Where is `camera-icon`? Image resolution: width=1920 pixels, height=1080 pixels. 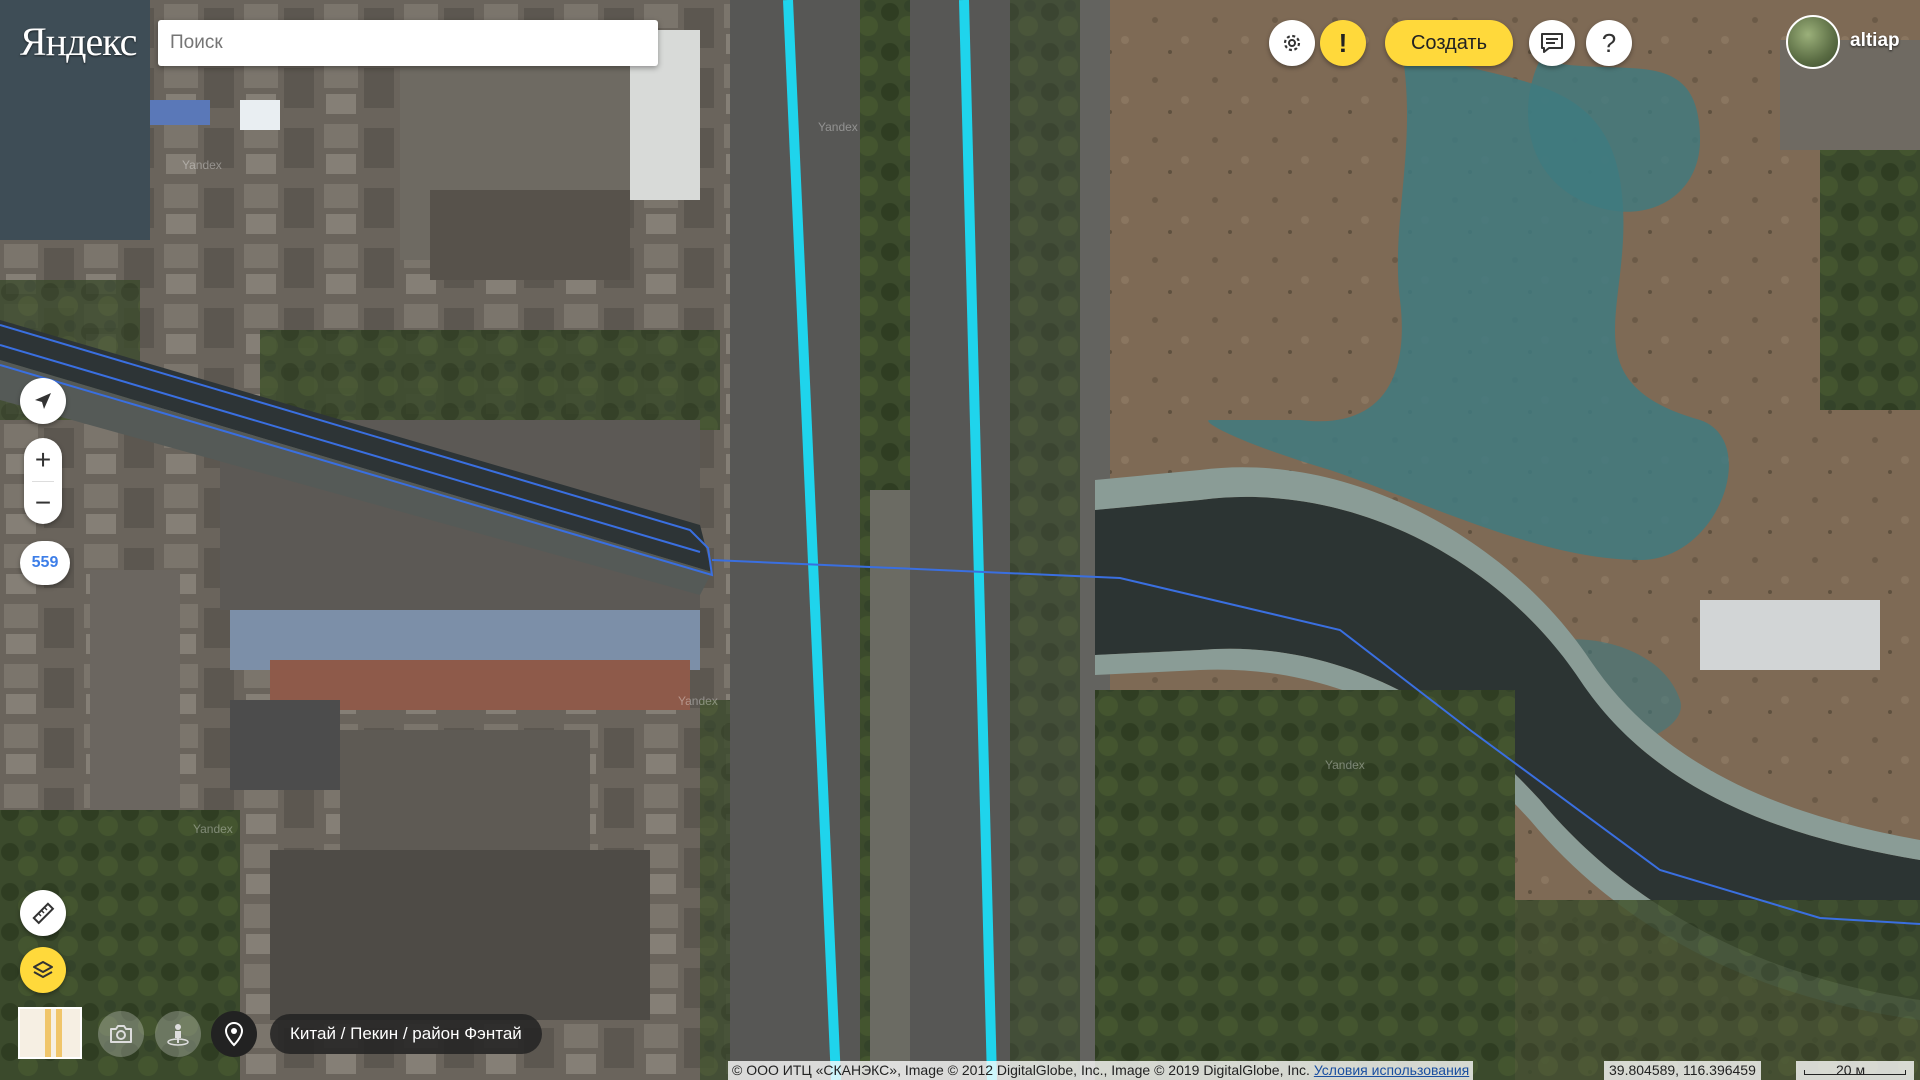 camera-icon is located at coordinates (121, 1034).